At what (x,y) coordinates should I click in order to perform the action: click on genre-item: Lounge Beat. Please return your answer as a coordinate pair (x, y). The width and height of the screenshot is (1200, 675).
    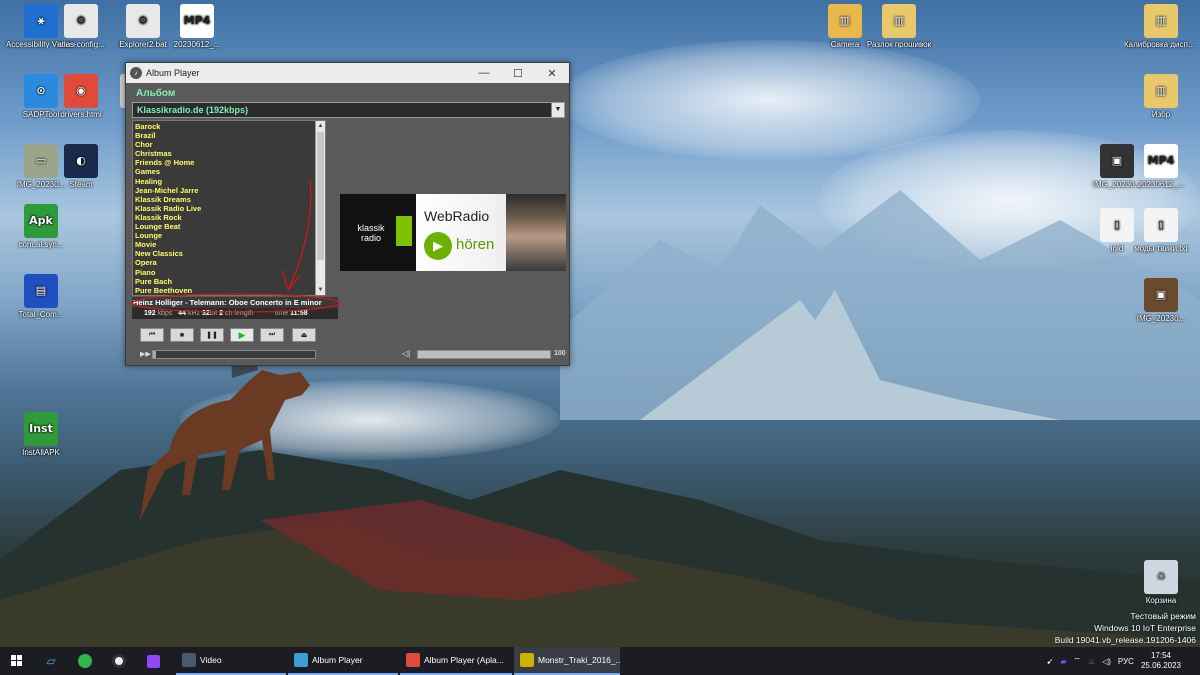
    Looking at the image, I should click on (230, 226).